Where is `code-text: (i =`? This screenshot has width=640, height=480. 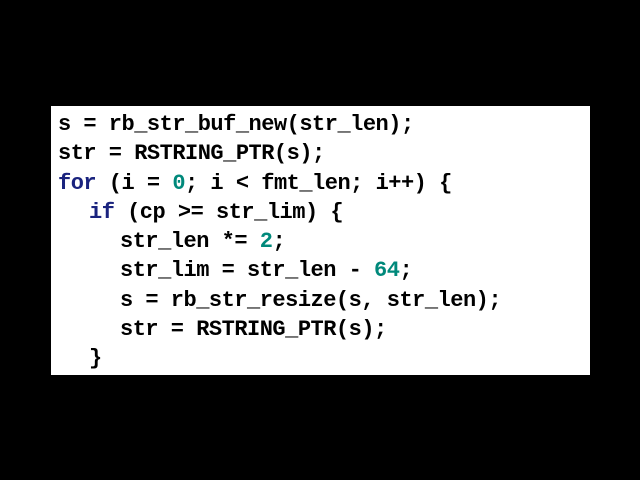
code-text: (i = is located at coordinates (134, 183).